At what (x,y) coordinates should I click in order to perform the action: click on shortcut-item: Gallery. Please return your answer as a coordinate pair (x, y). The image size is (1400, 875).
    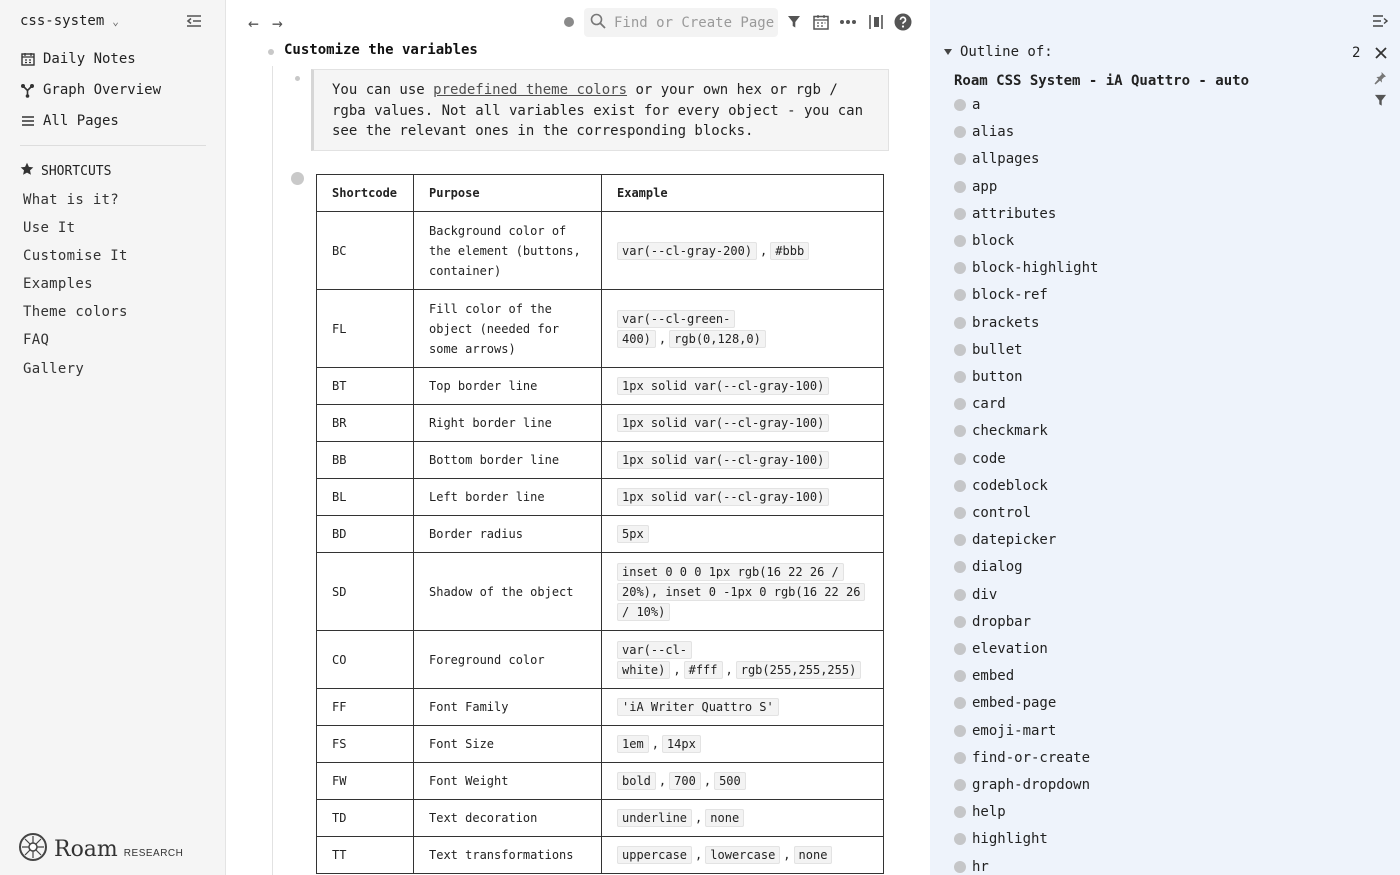
    Looking at the image, I should click on (53, 369).